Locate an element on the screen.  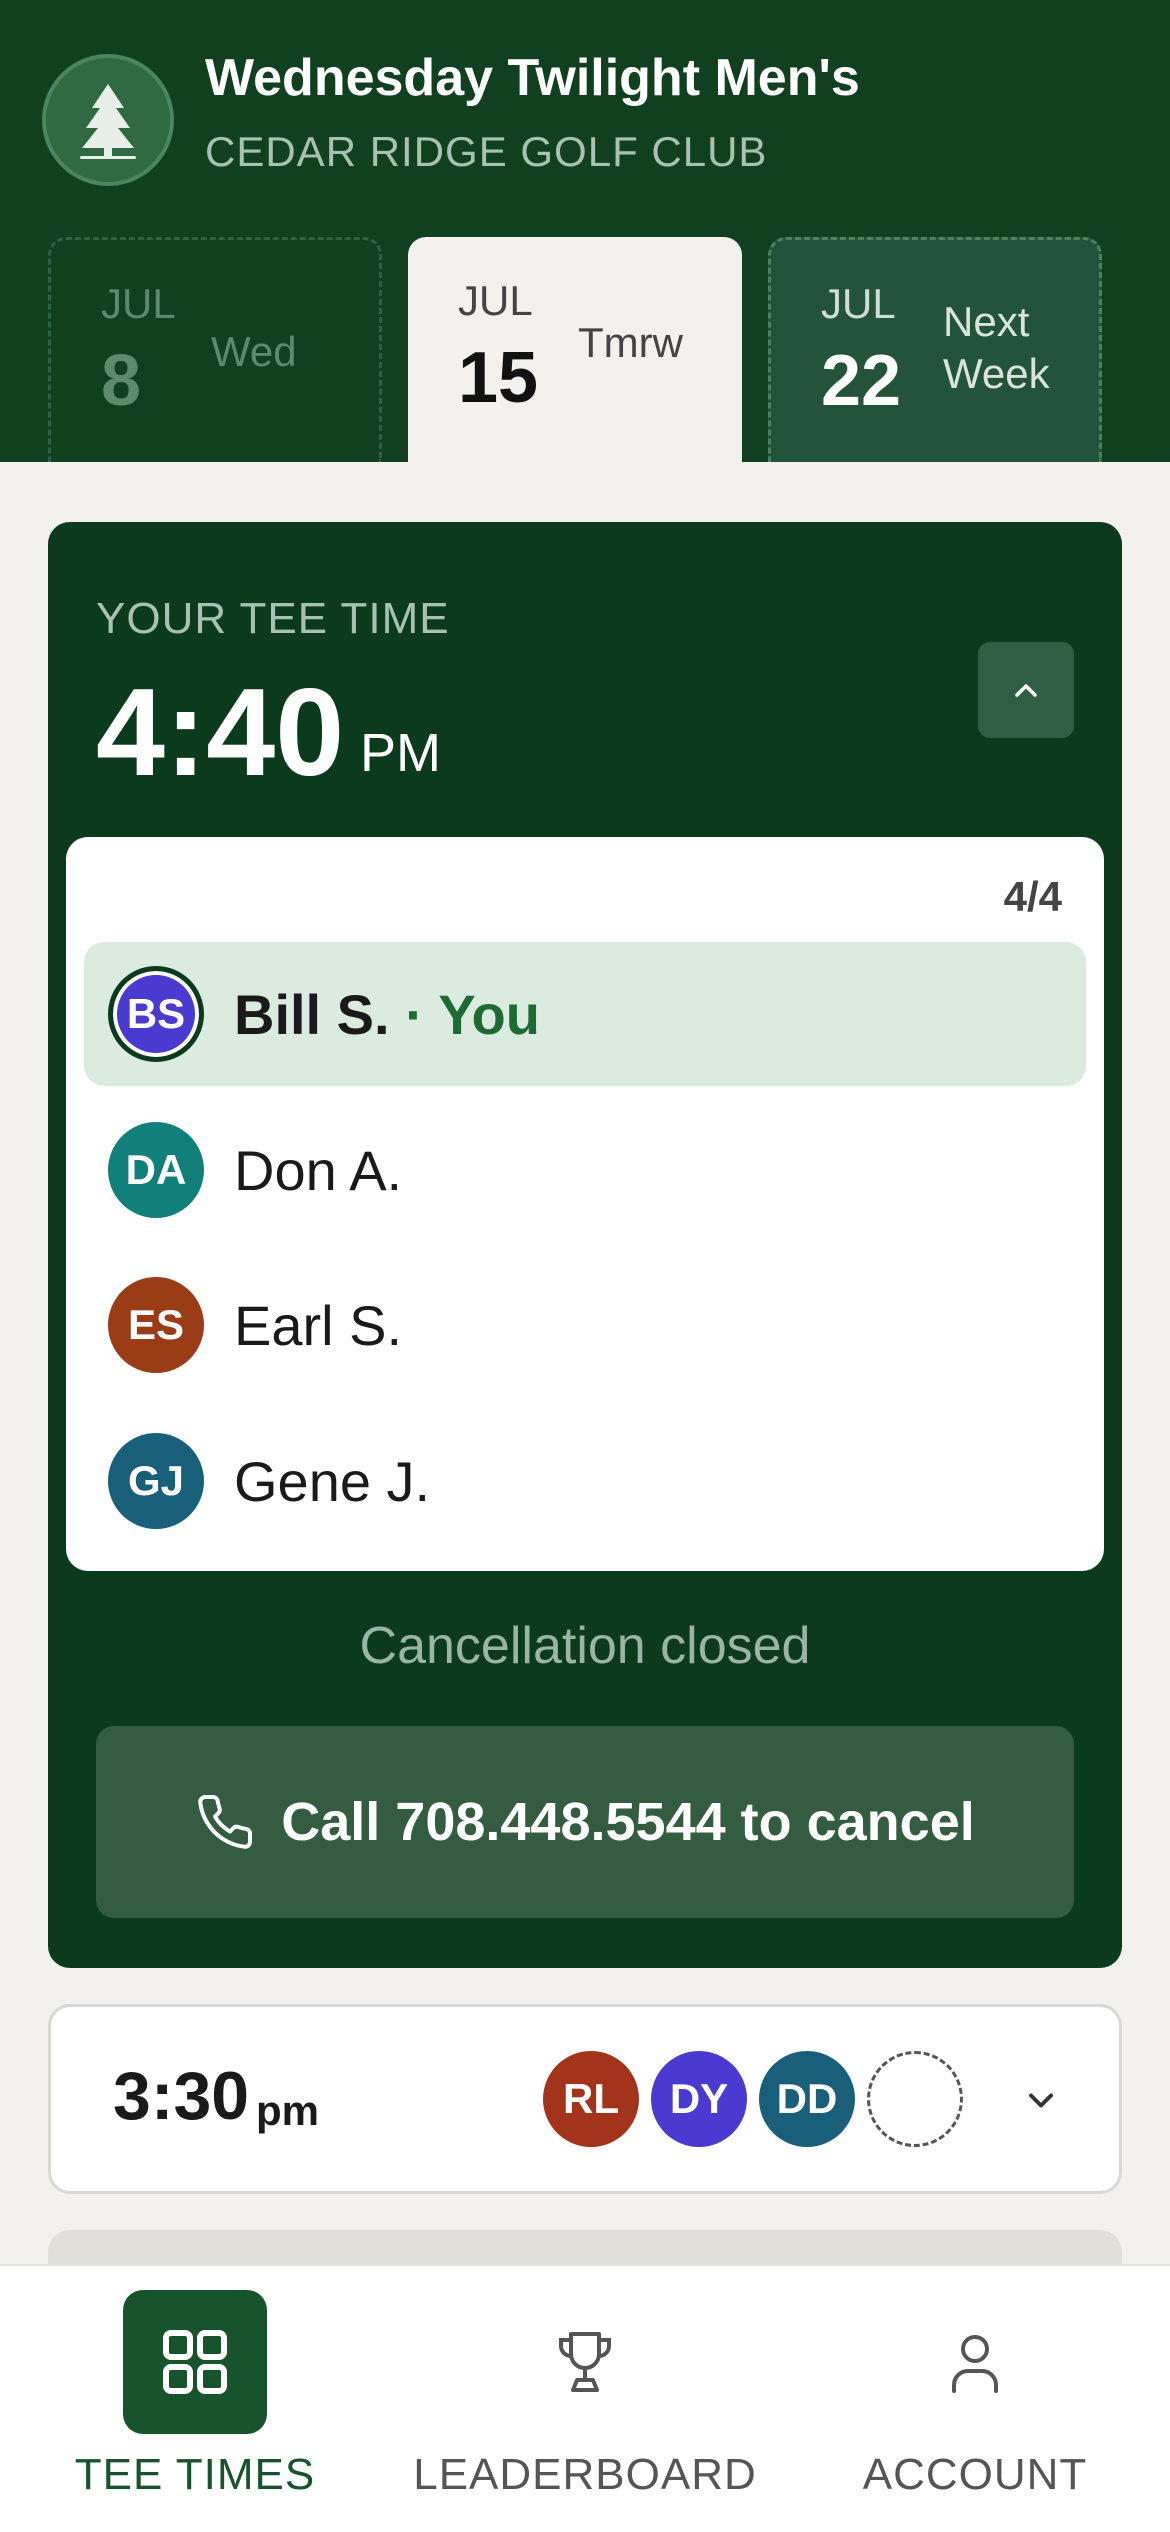
expand-button is located at coordinates (1041, 2101).